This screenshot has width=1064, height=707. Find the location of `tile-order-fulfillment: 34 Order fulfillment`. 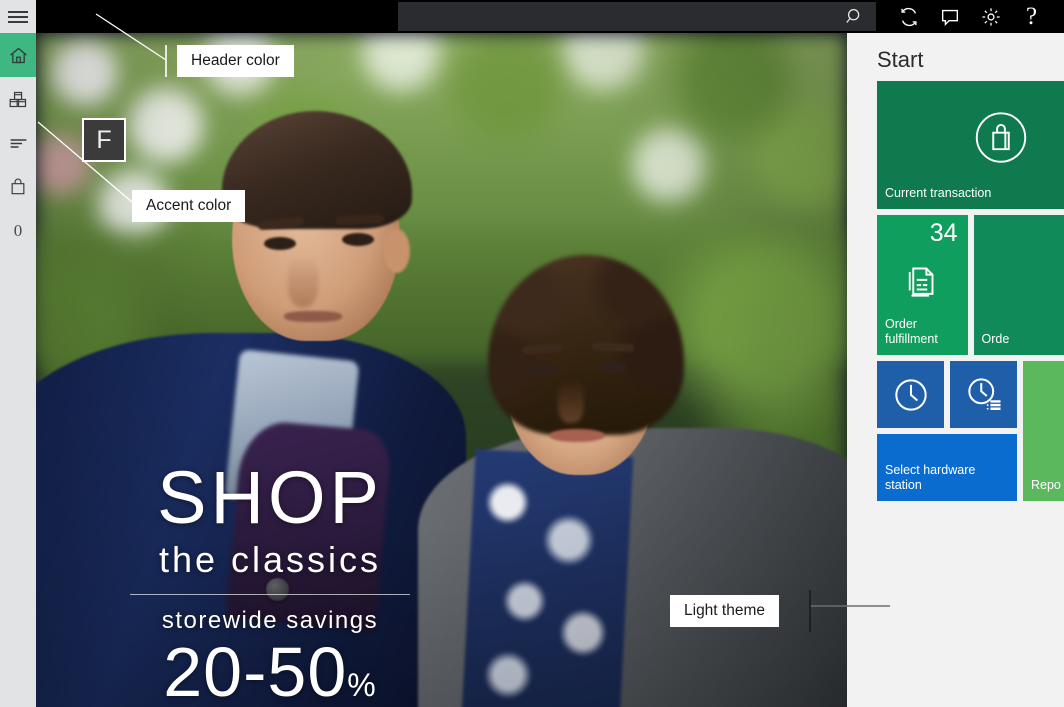

tile-order-fulfillment: 34 Order fulfillment is located at coordinates (922, 285).